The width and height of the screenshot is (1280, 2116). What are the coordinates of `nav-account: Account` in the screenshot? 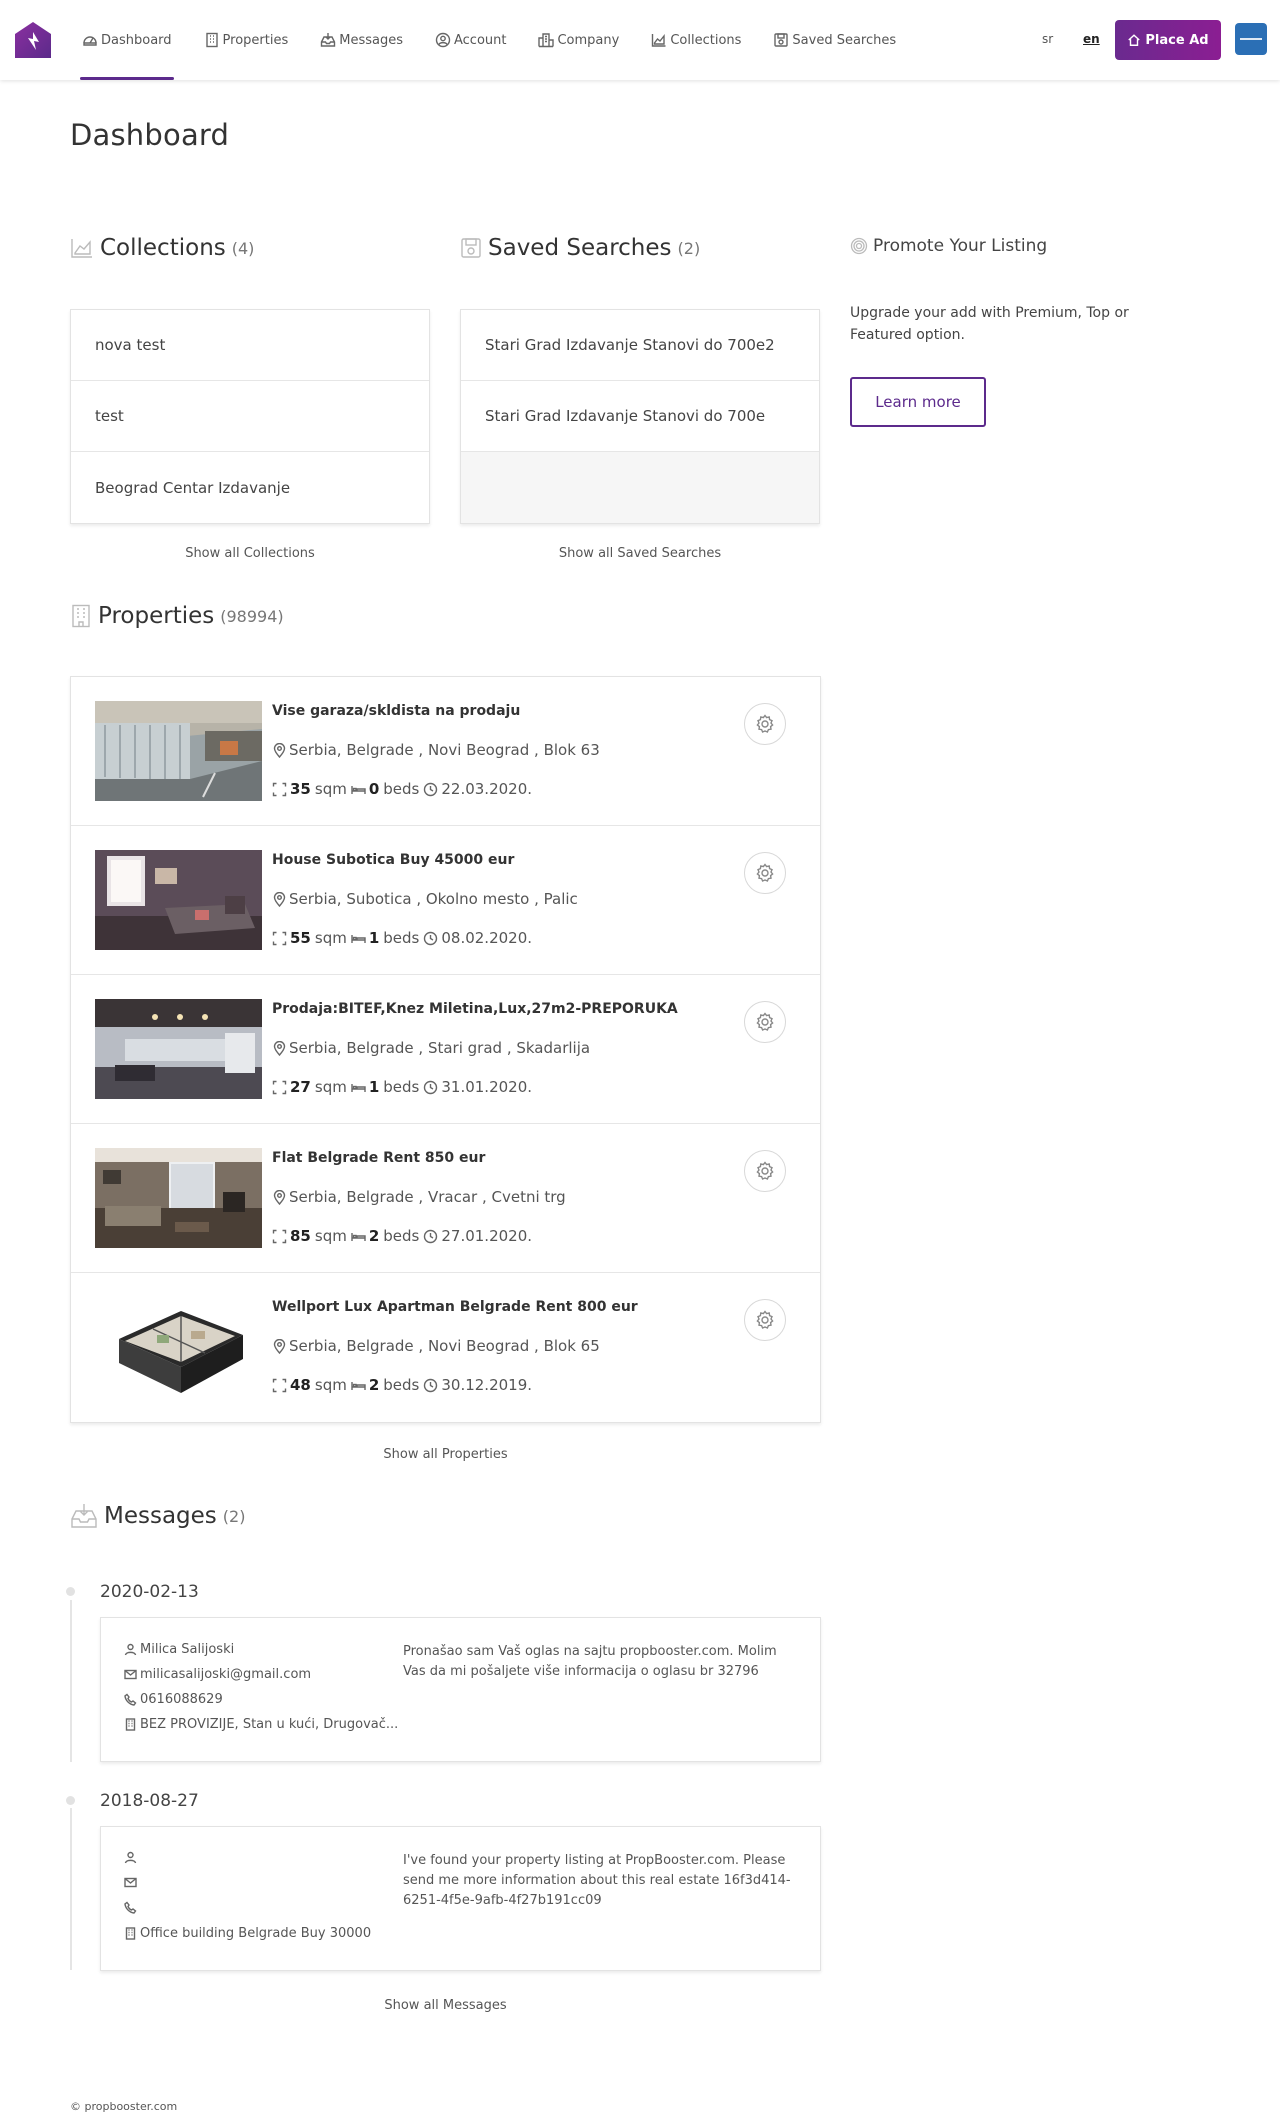 It's located at (471, 40).